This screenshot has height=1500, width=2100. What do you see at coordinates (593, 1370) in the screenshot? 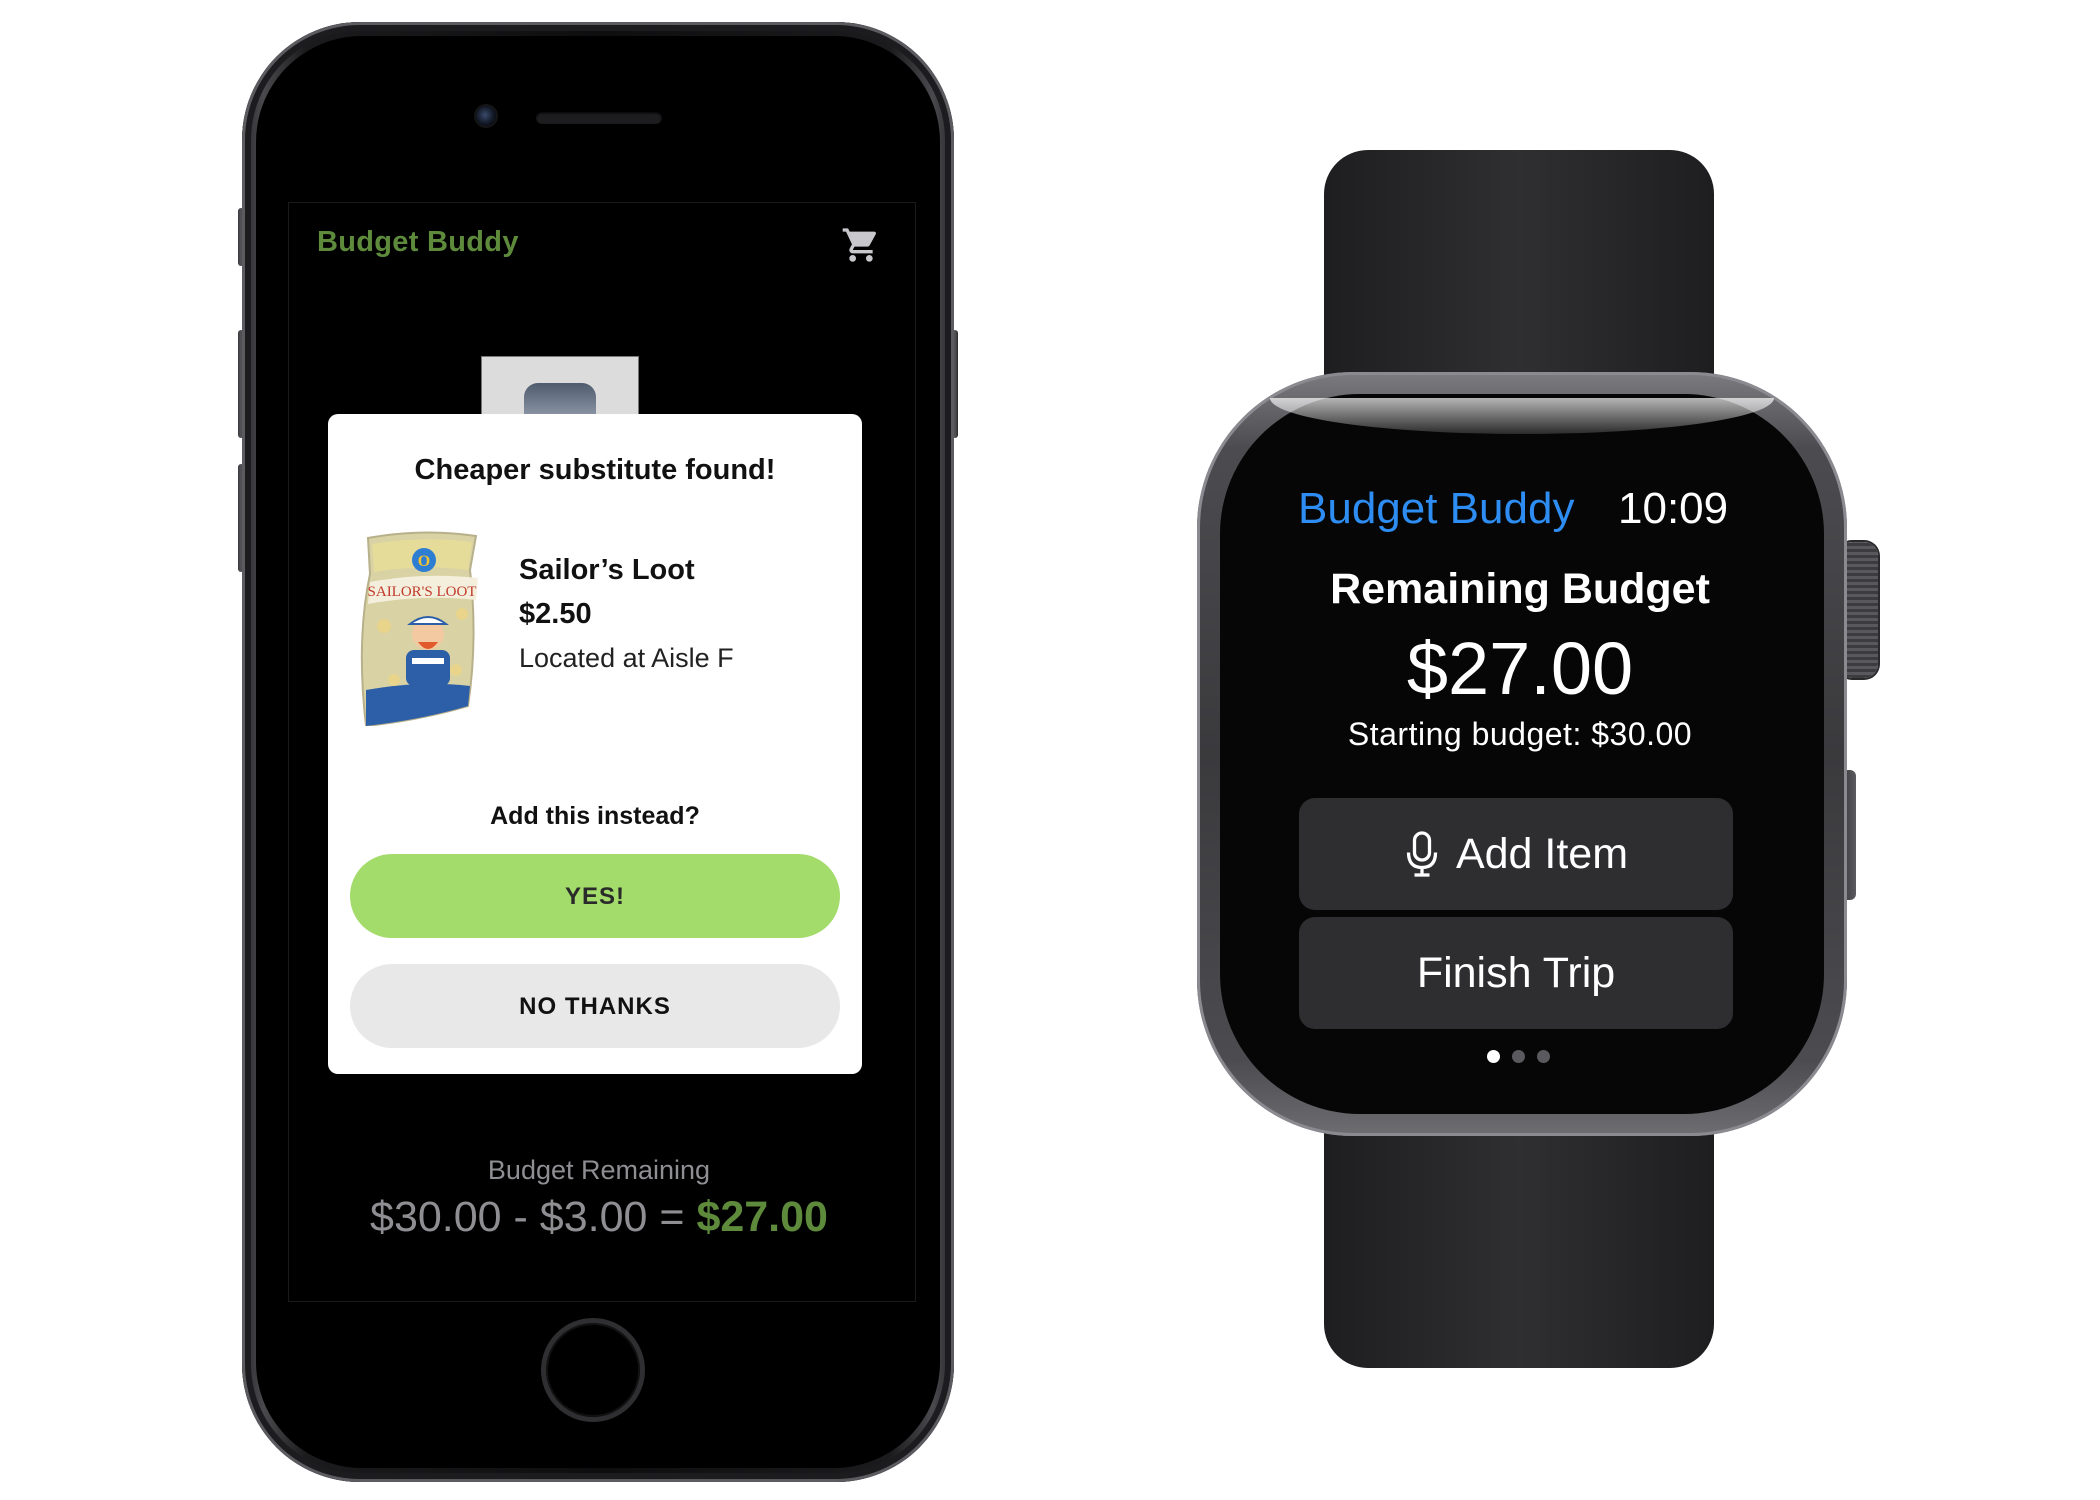
I see `home-button` at bounding box center [593, 1370].